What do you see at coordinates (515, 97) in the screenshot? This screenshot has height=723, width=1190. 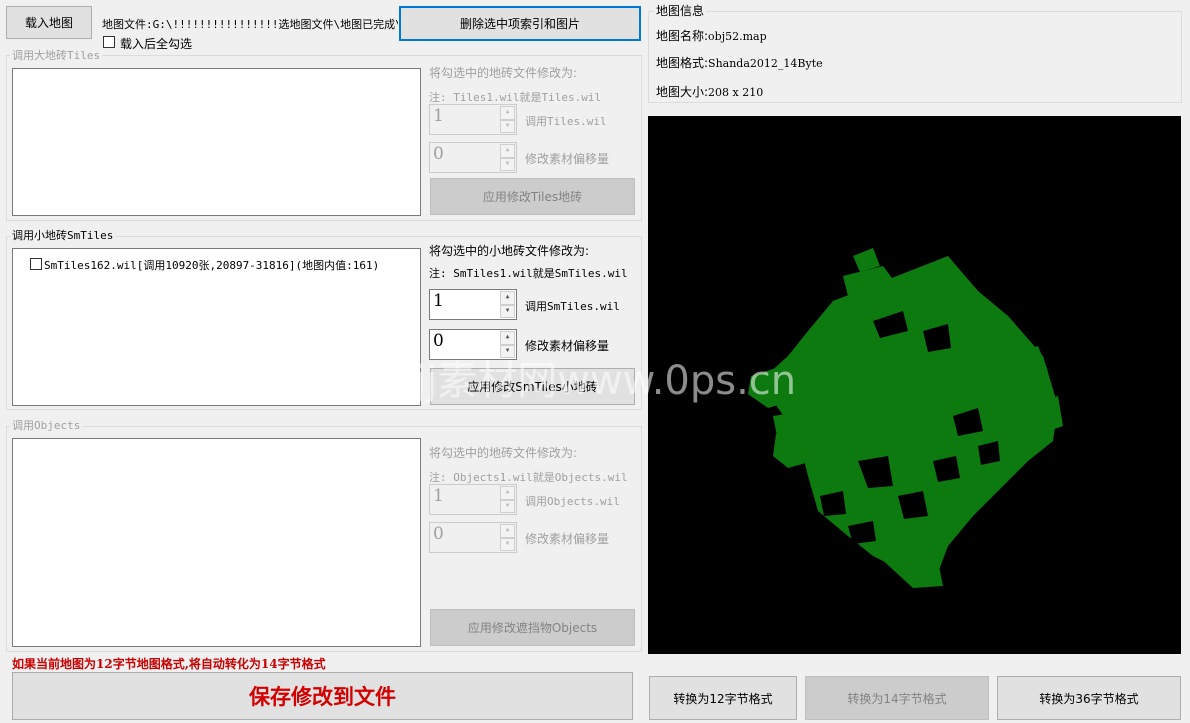 I see `tiles-note: 注: Tiles1.wil就是Tiles.wil` at bounding box center [515, 97].